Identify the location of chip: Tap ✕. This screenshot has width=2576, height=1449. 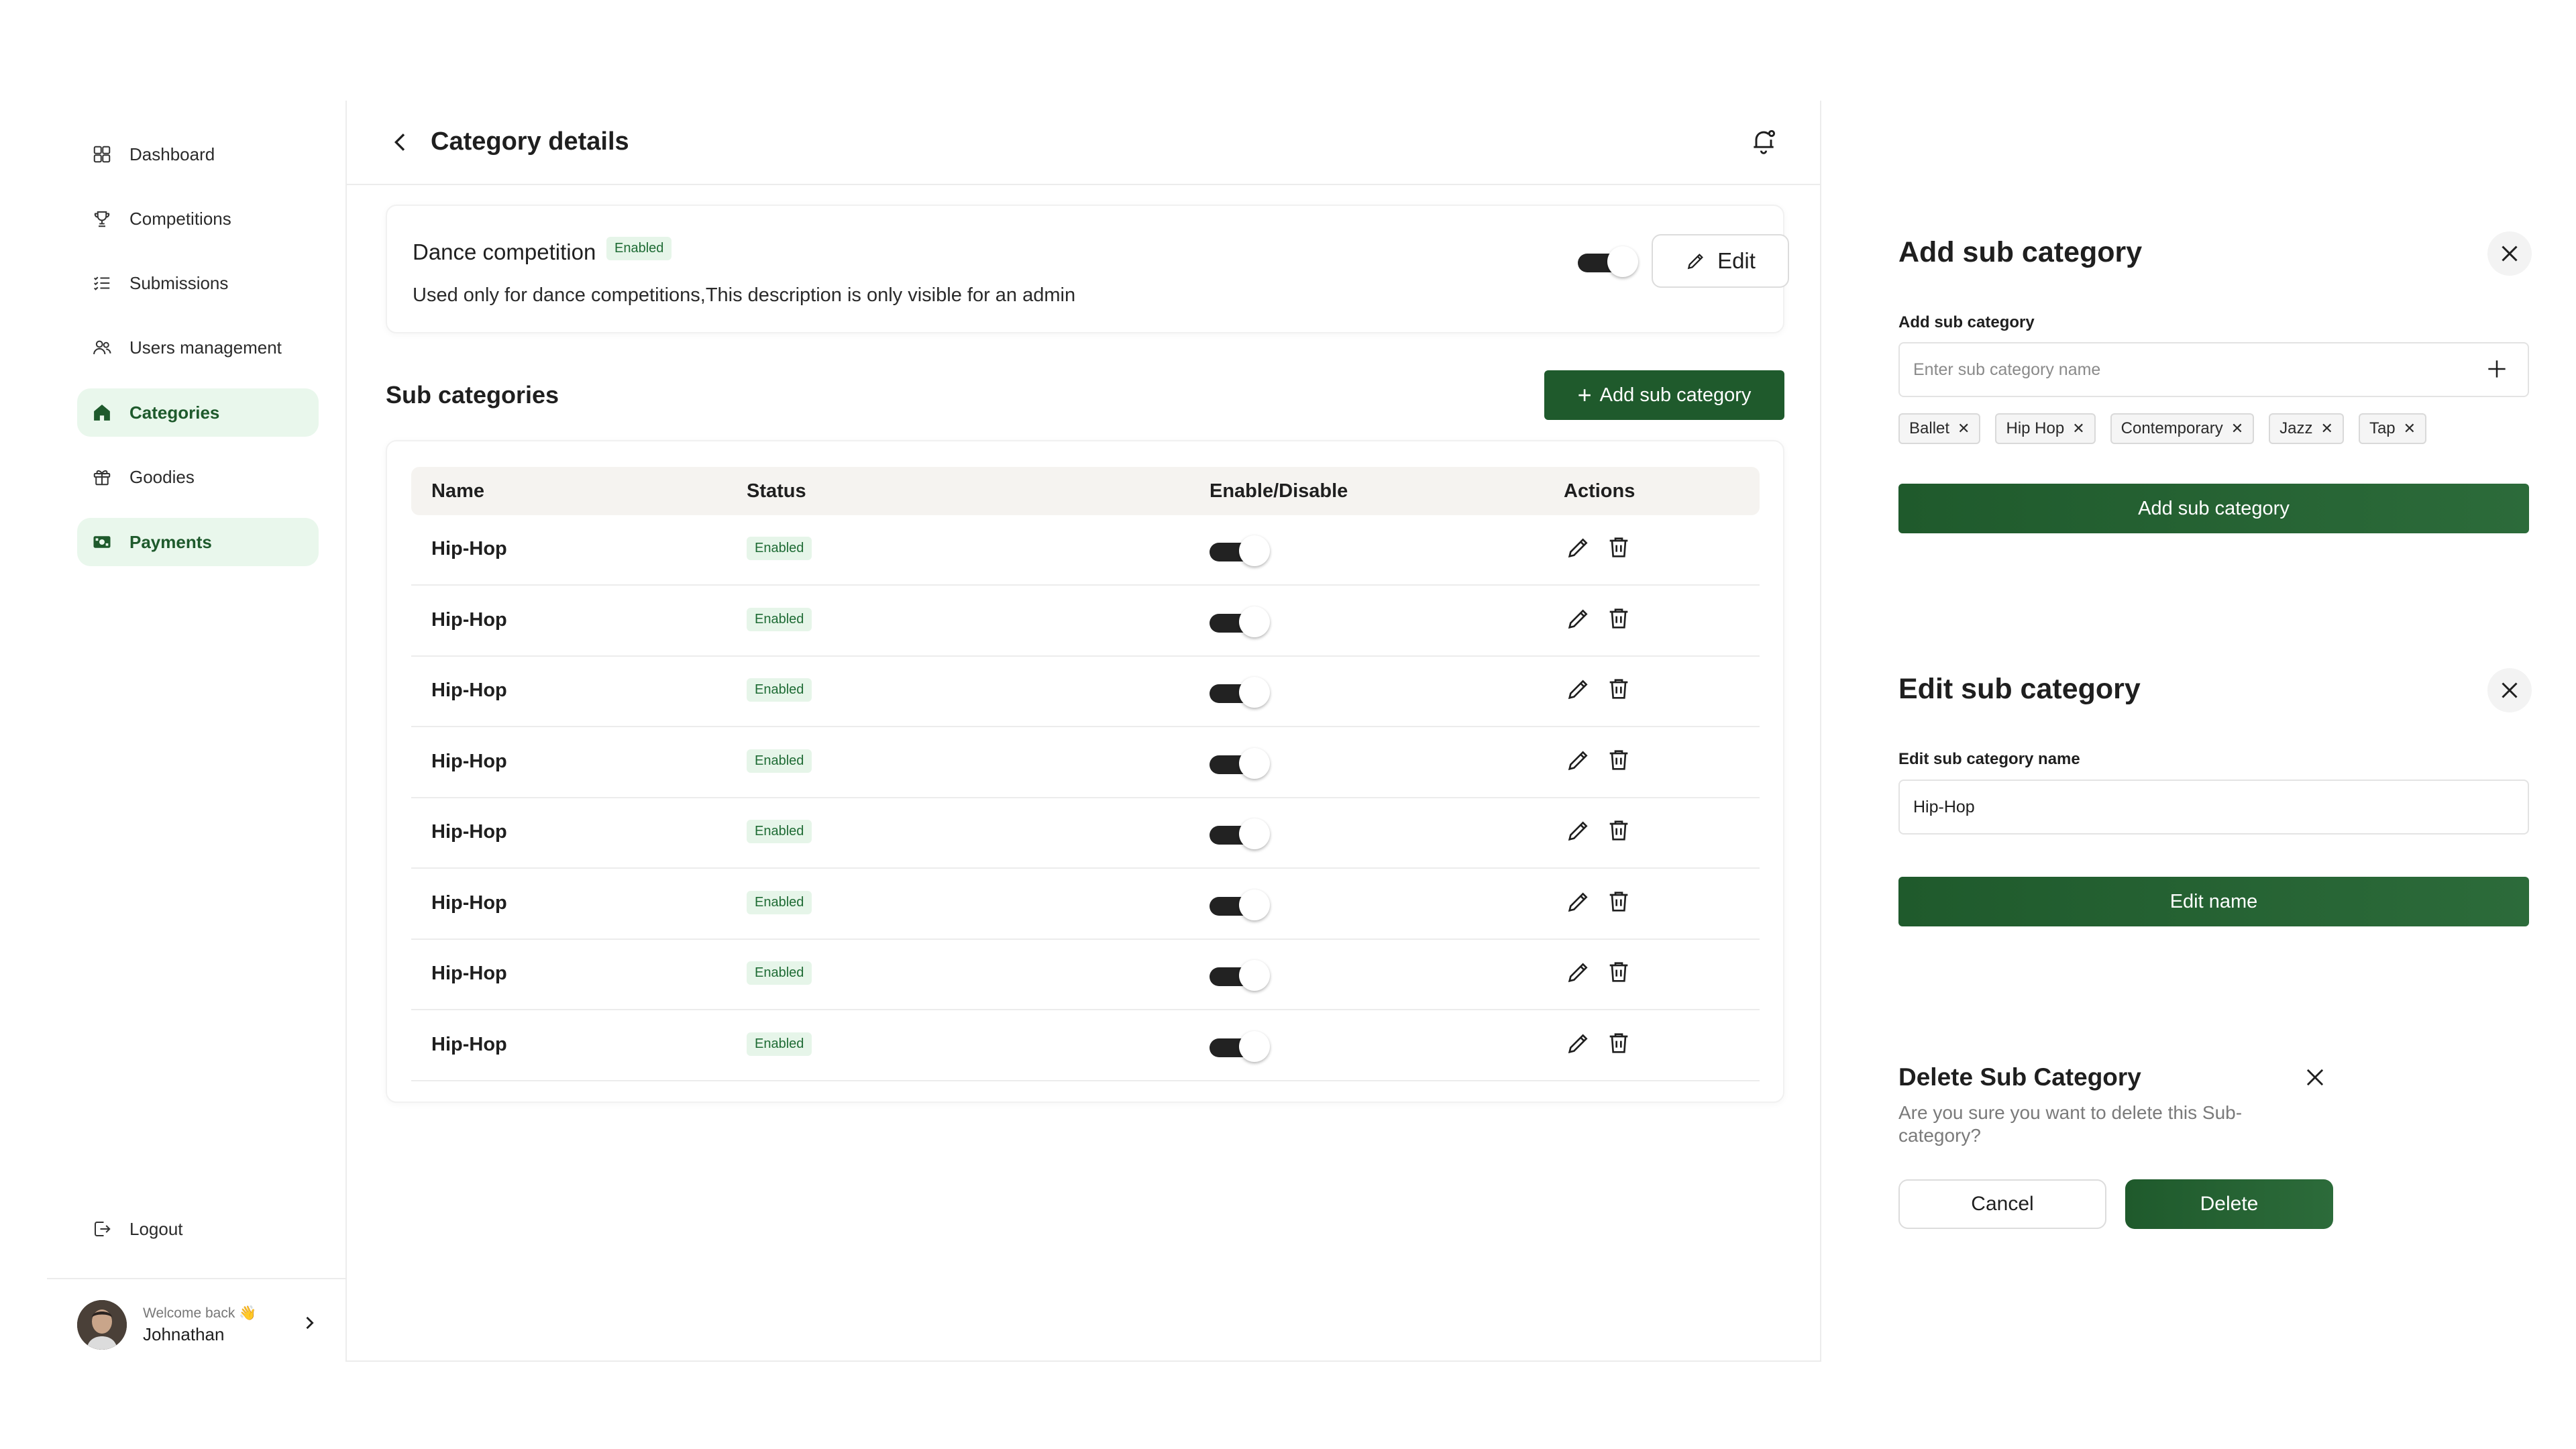
(2392, 428).